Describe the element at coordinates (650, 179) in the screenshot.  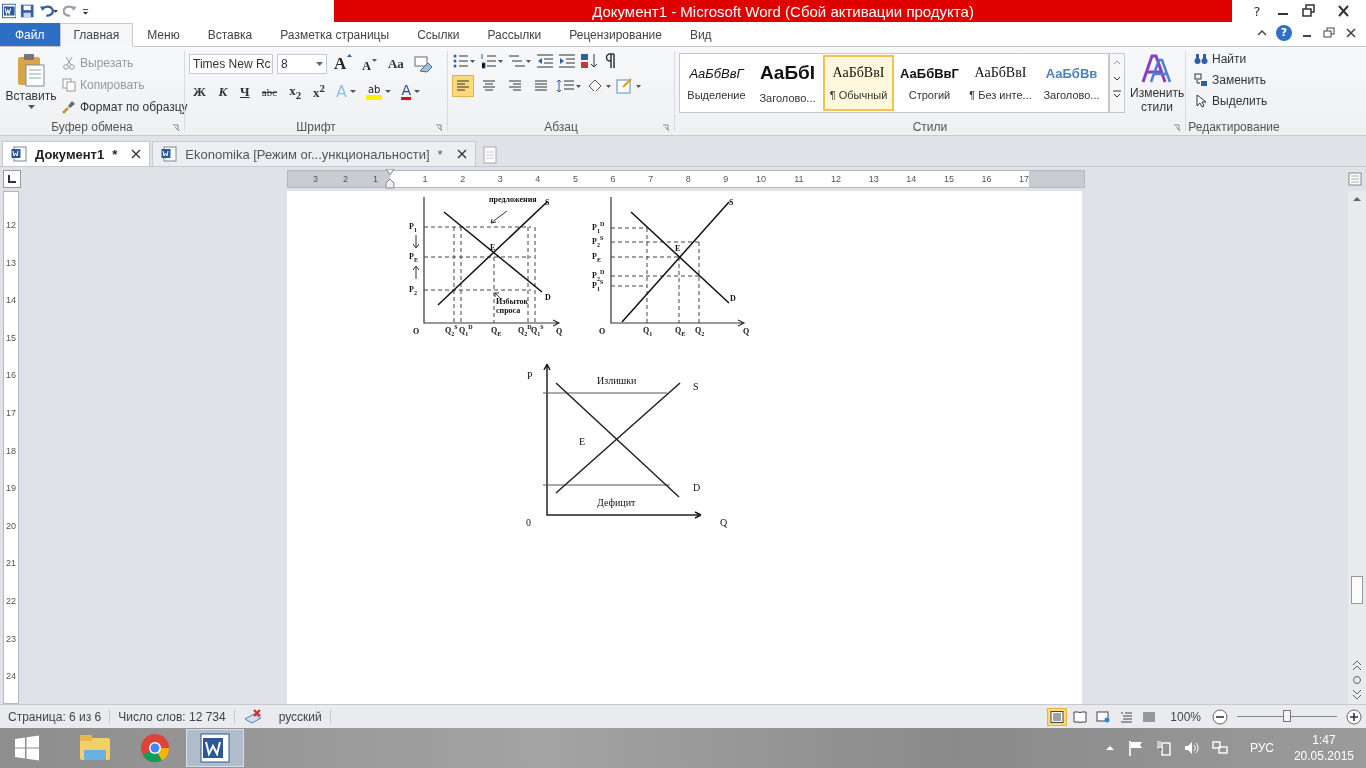
I see `ruler-number: 7` at that location.